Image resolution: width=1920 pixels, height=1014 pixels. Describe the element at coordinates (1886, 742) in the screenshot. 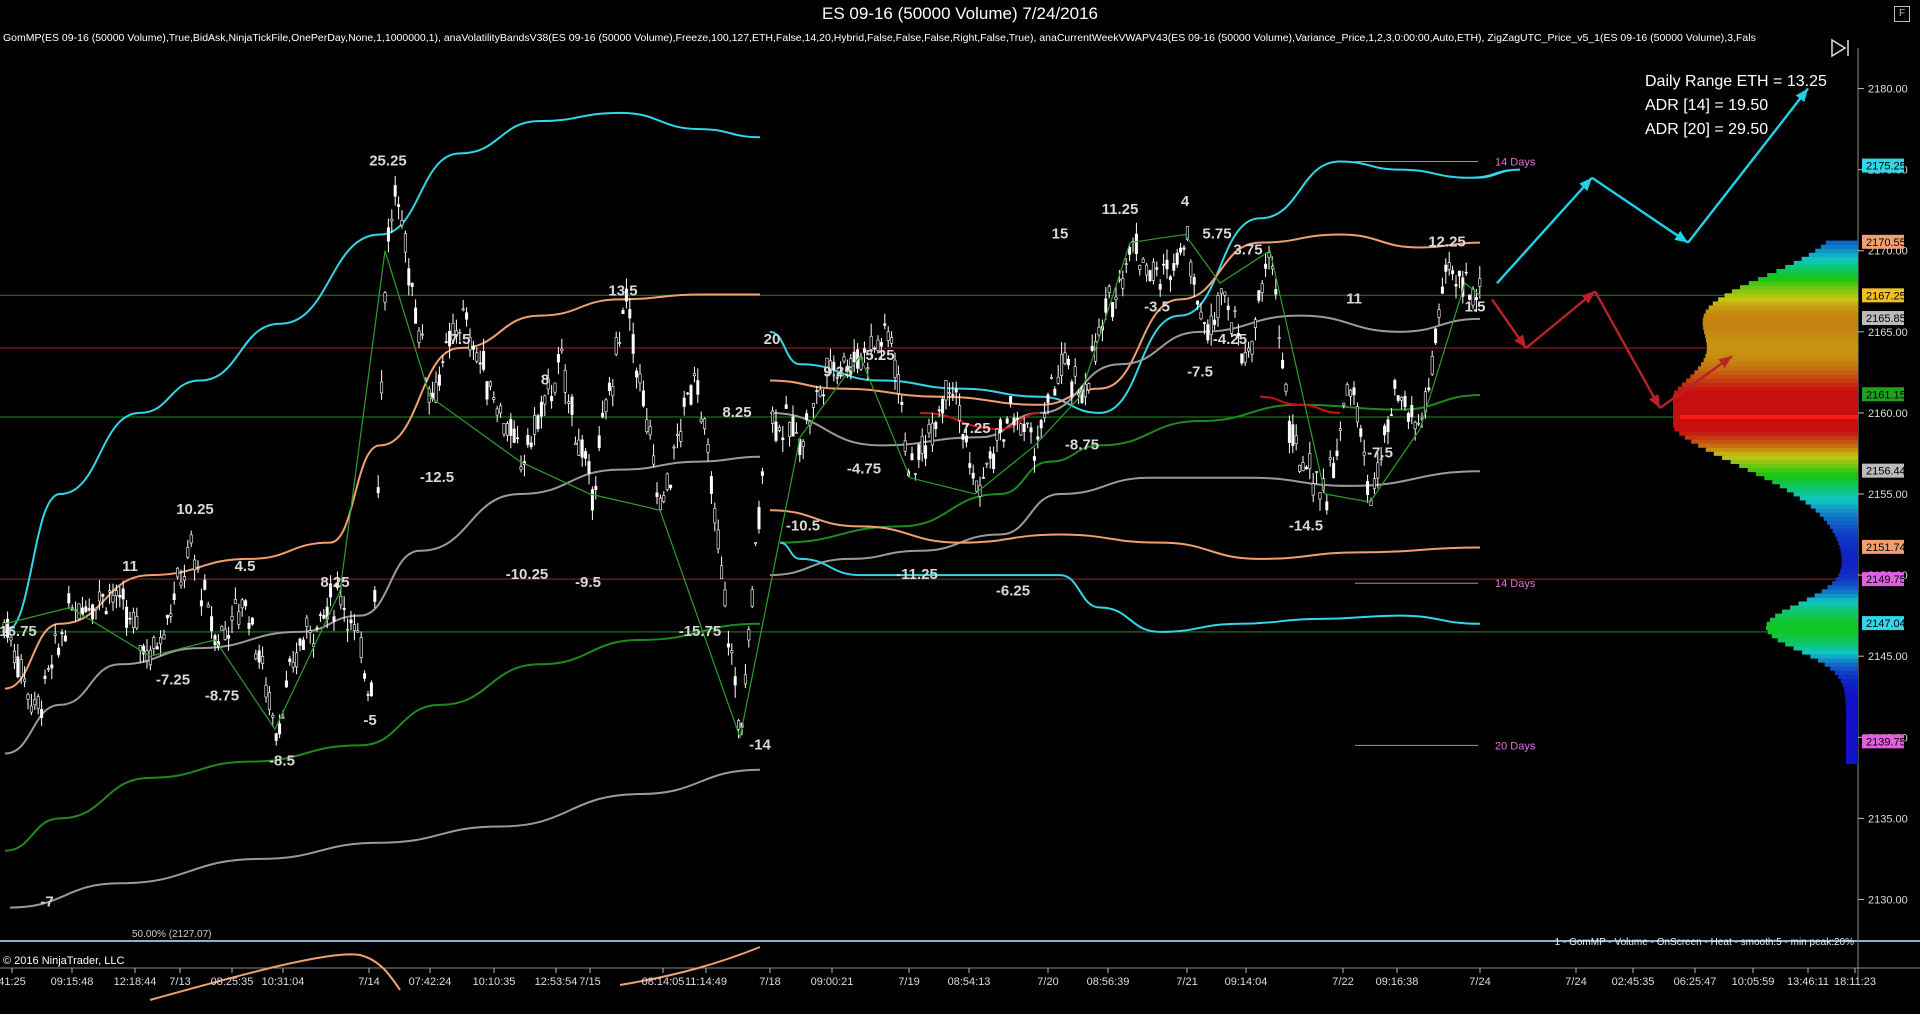

I see `price-label-text: 2139.75` at that location.